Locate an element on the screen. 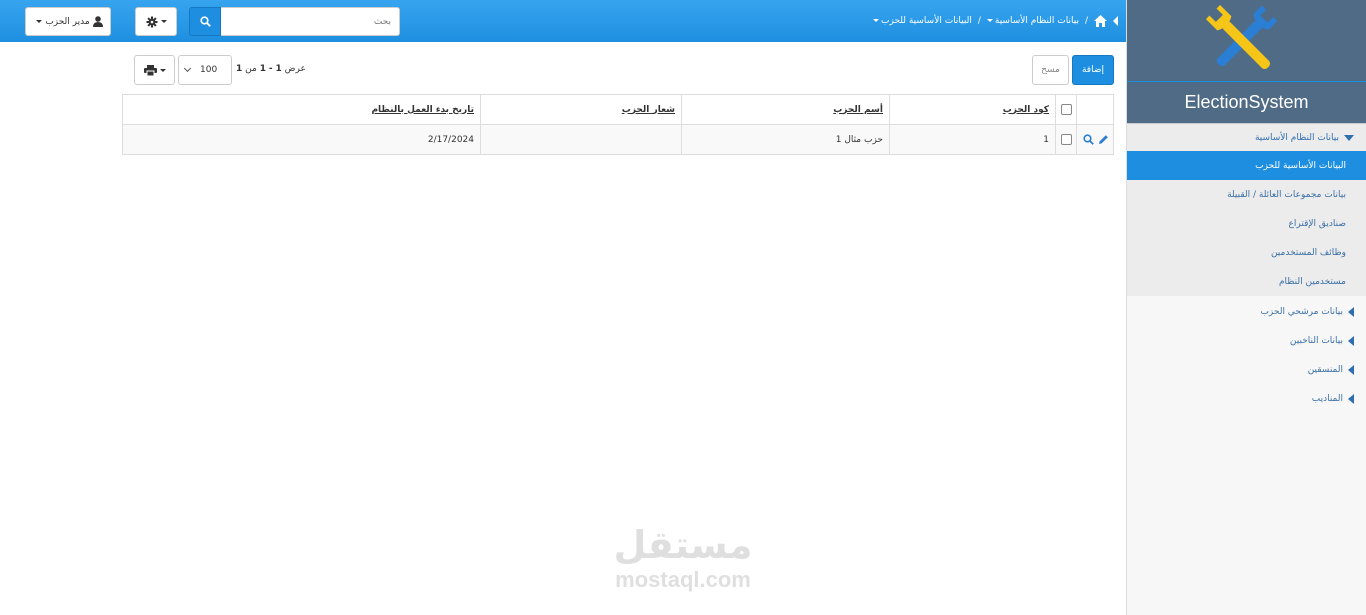  app-name: ElectionSystem is located at coordinates (1246, 102).